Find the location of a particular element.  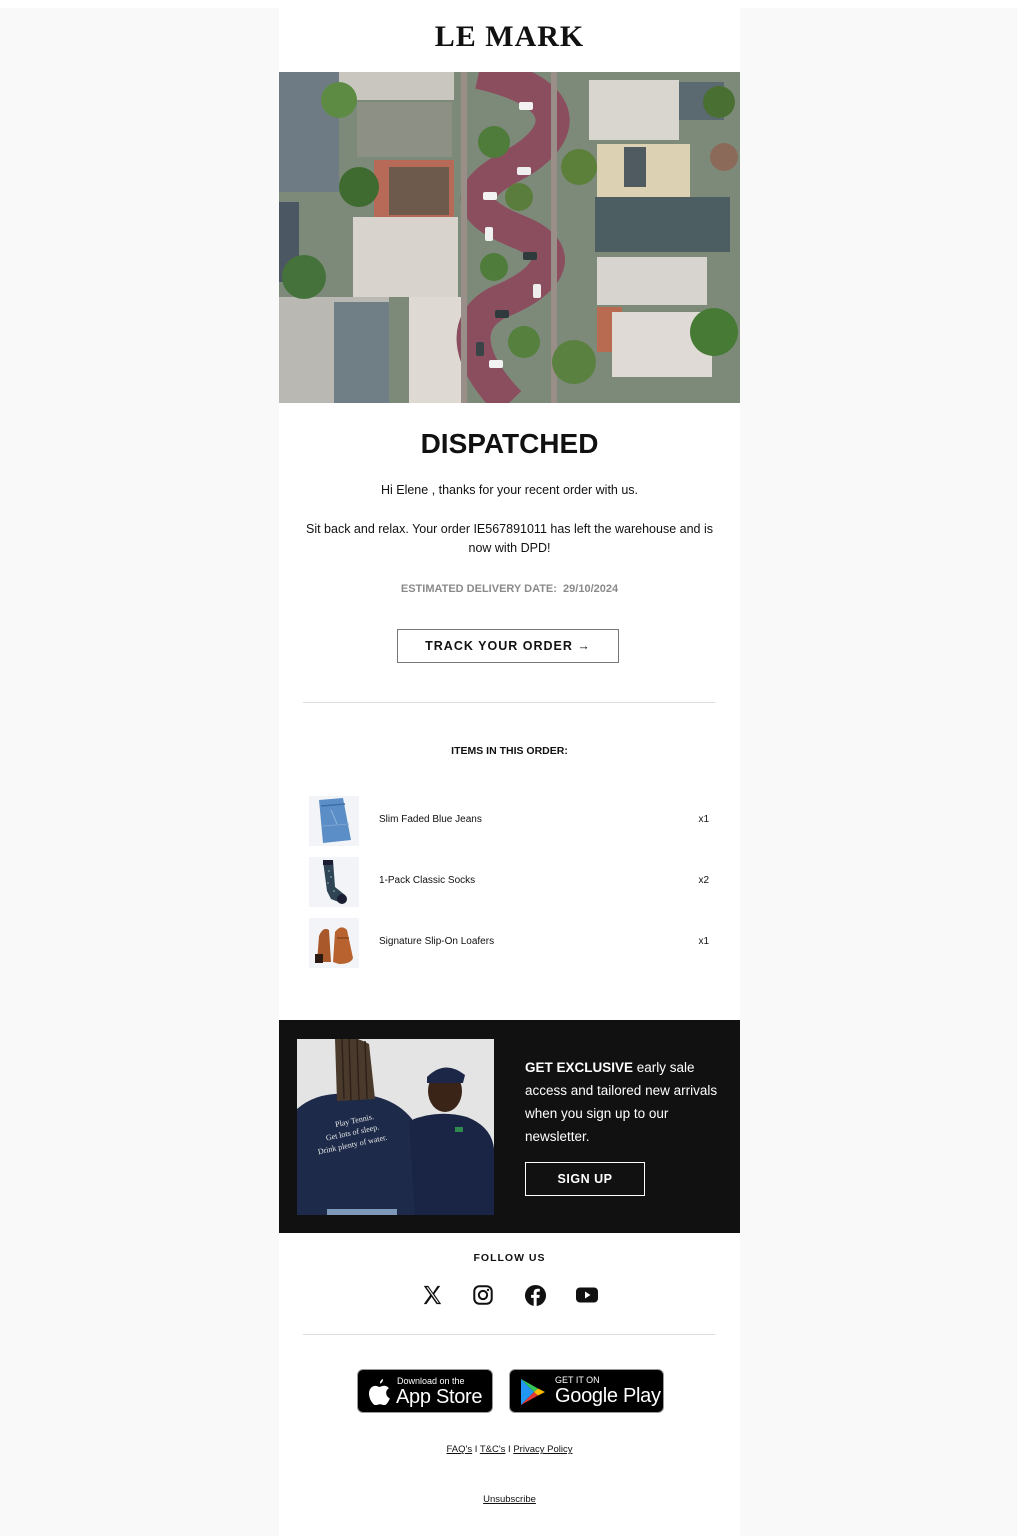

app-store-badge: Download on the App Store is located at coordinates (425, 1391).